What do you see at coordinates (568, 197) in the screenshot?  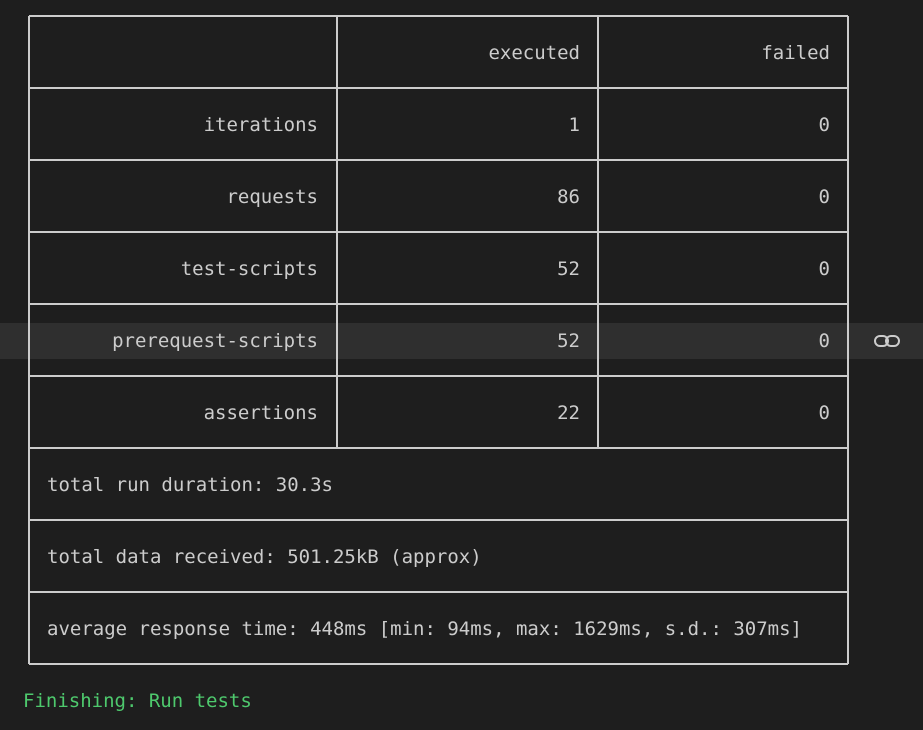 I see `row-executed-requests: 86` at bounding box center [568, 197].